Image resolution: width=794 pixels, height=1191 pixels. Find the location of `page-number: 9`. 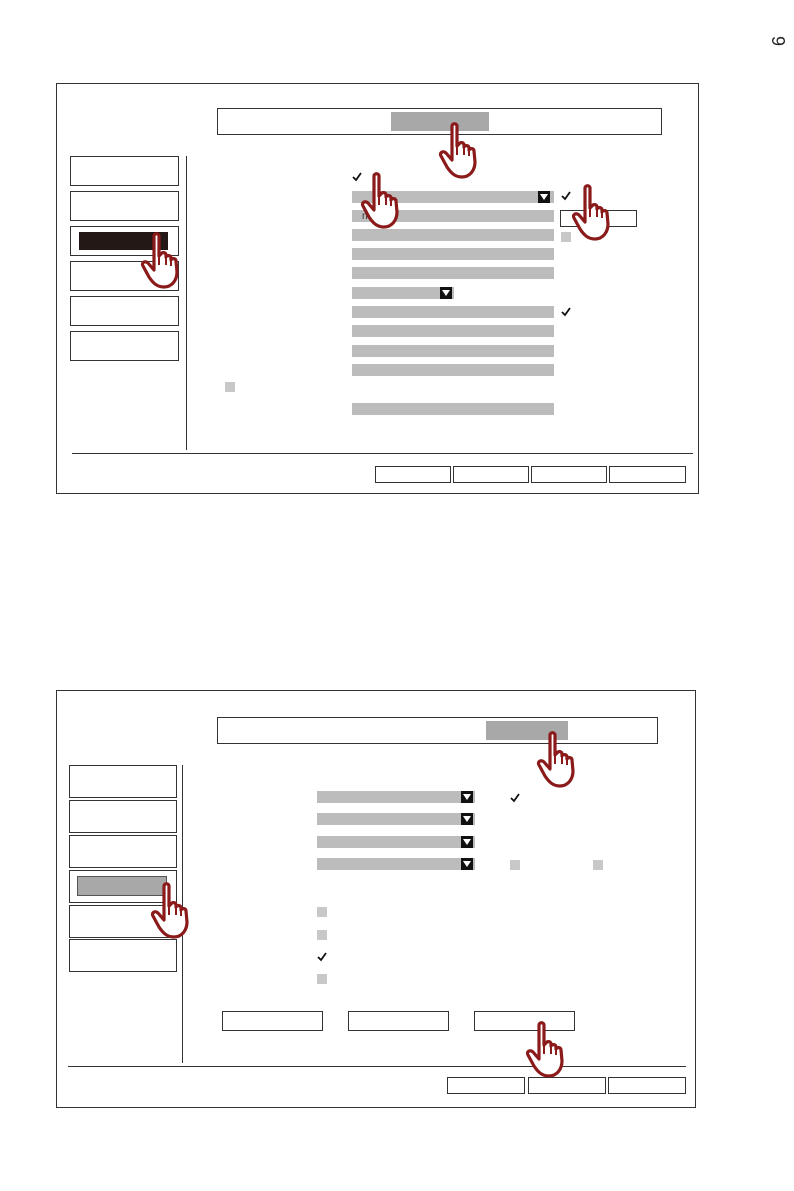

page-number: 9 is located at coordinates (778, 40).